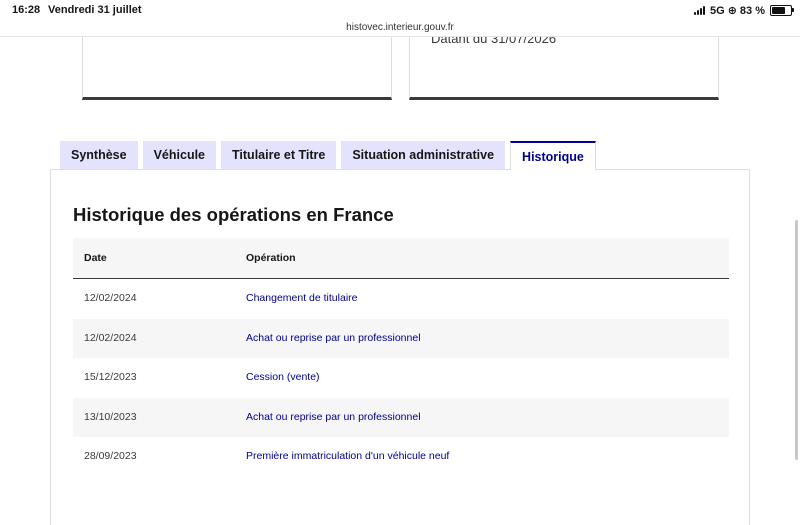  What do you see at coordinates (401, 299) in the screenshot?
I see `table-row: 12/02/2024 Changement de titulaire` at bounding box center [401, 299].